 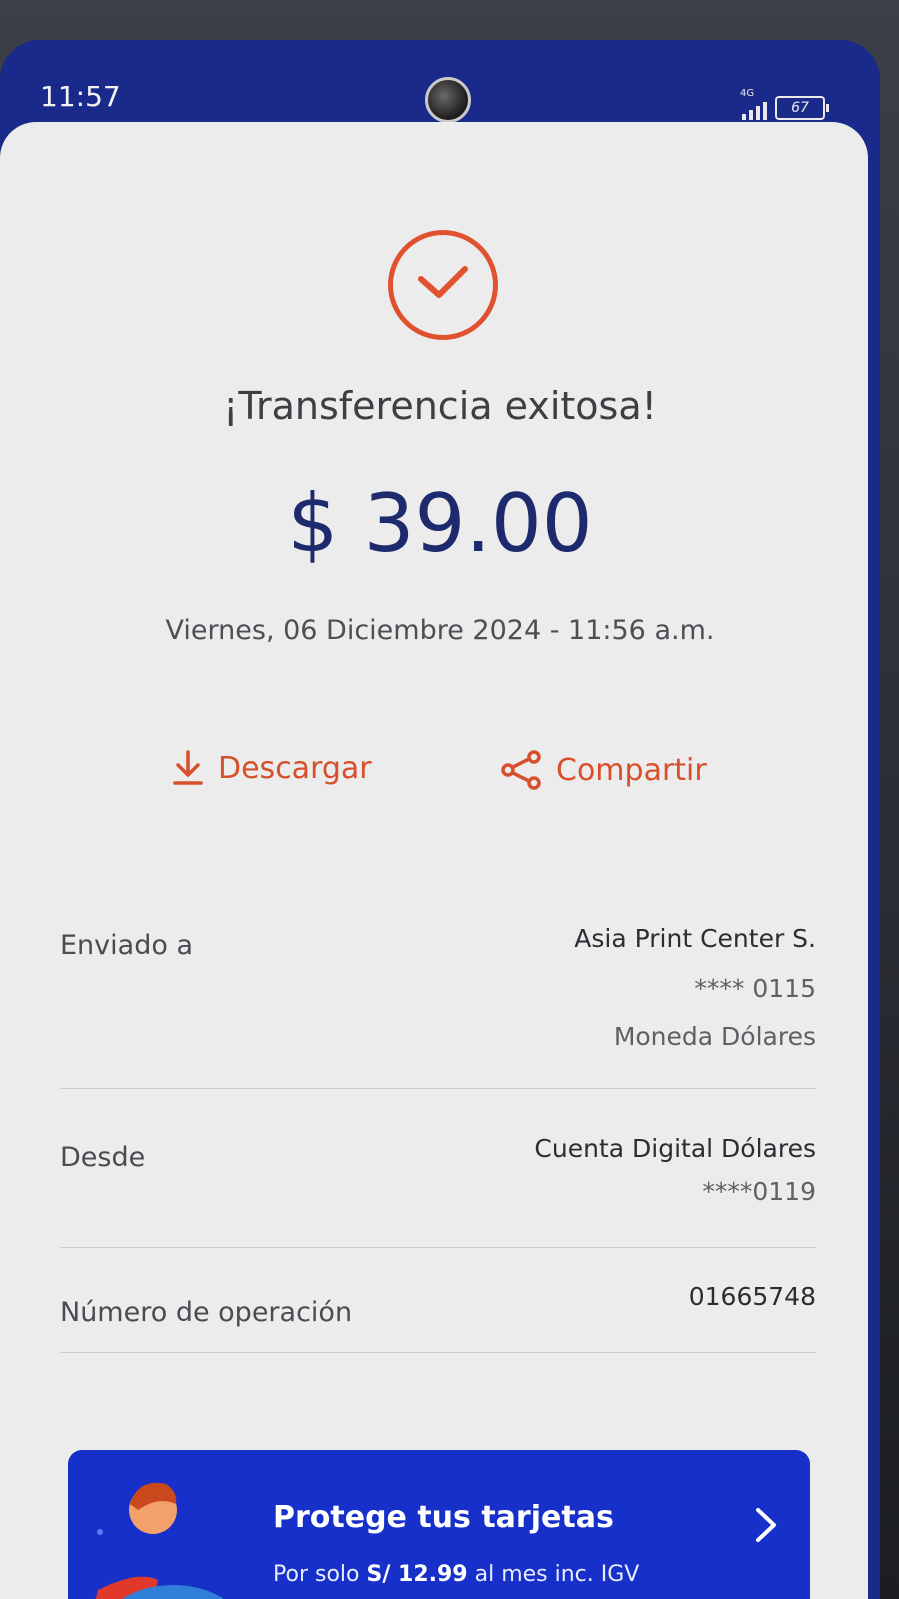 What do you see at coordinates (759, 1191) in the screenshot?
I see `source-account-number: ****0119` at bounding box center [759, 1191].